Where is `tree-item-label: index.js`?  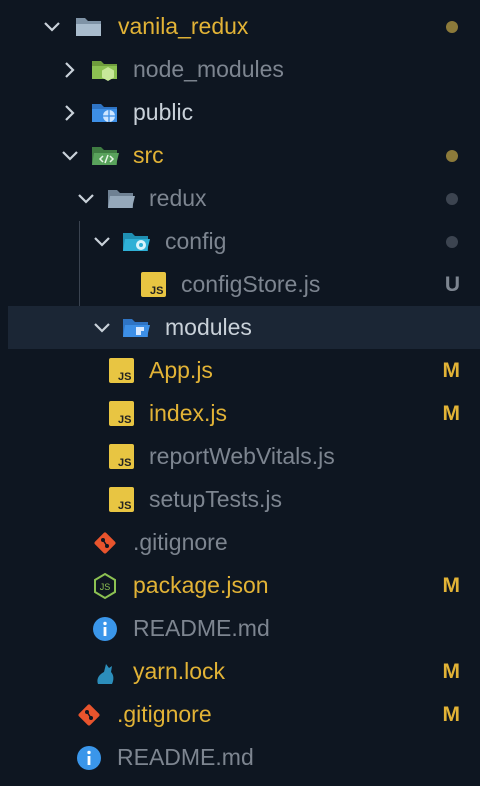 tree-item-label: index.js is located at coordinates (188, 413).